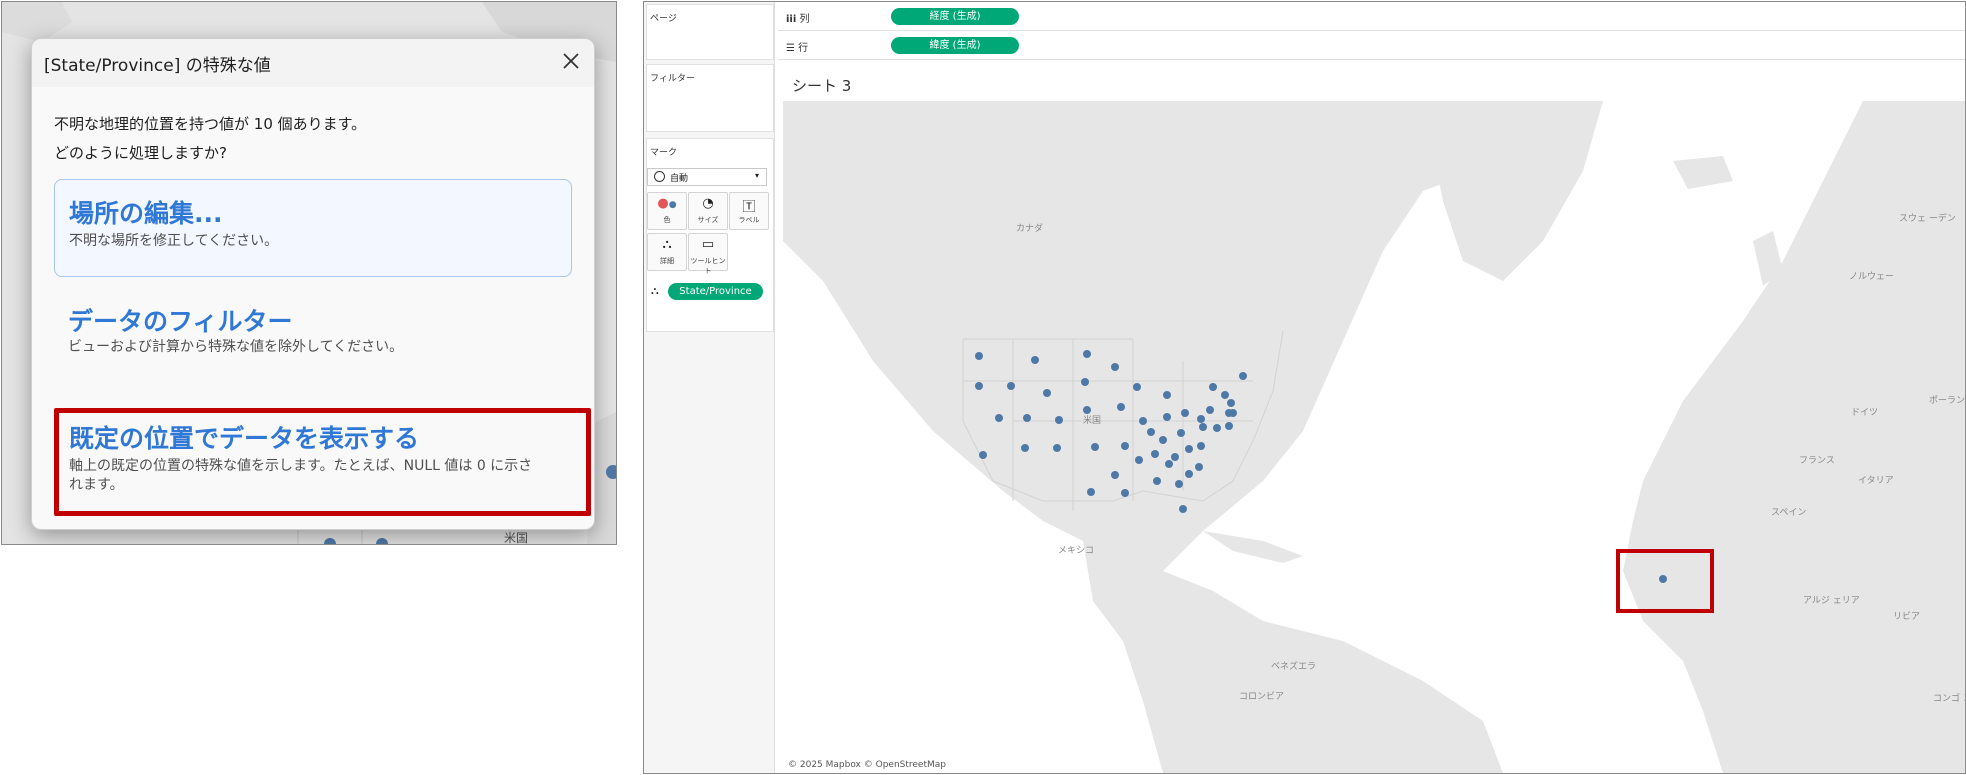 This screenshot has height=775, width=1966. Describe the element at coordinates (708, 203) in the screenshot. I see `size-icon: ◔` at that location.